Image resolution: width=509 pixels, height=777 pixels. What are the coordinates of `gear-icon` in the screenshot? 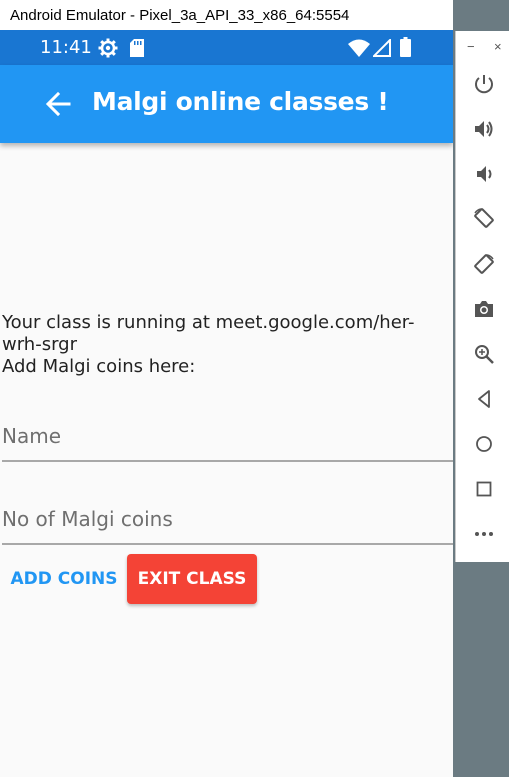 It's located at (108, 48).